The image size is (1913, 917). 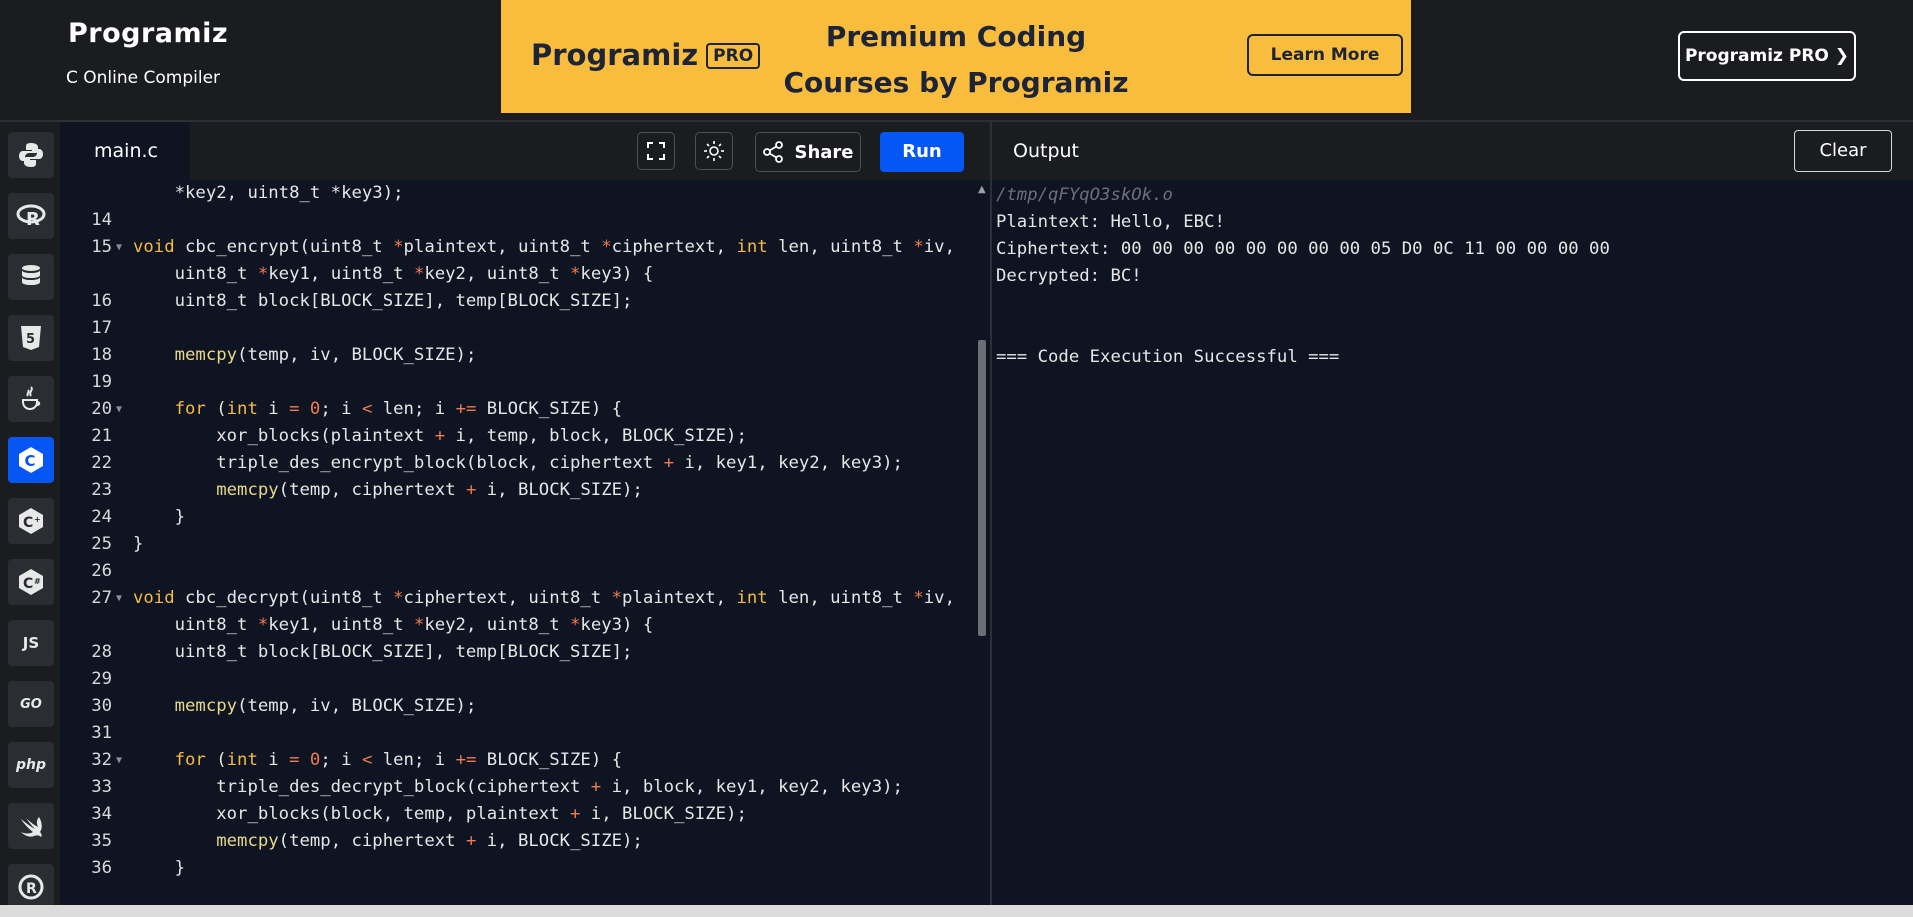 What do you see at coordinates (982, 488) in the screenshot?
I see `editor-scrollbar` at bounding box center [982, 488].